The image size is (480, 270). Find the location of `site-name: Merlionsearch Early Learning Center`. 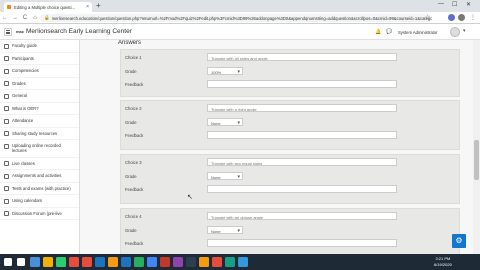

site-name: Merlionsearch Early Learning Center is located at coordinates (79, 31).